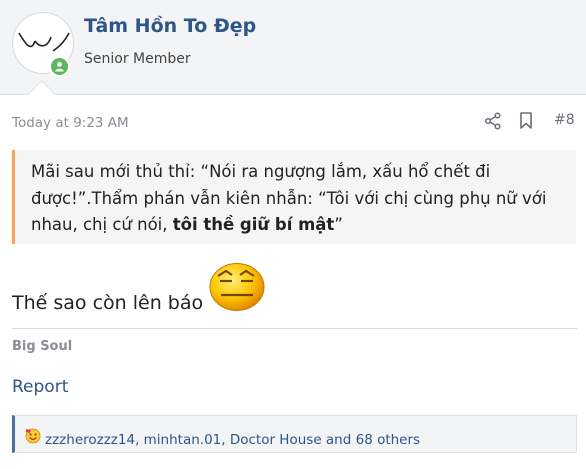 The height and width of the screenshot is (469, 586). What do you see at coordinates (33, 438) in the screenshot?
I see `reaction-emoji` at bounding box center [33, 438].